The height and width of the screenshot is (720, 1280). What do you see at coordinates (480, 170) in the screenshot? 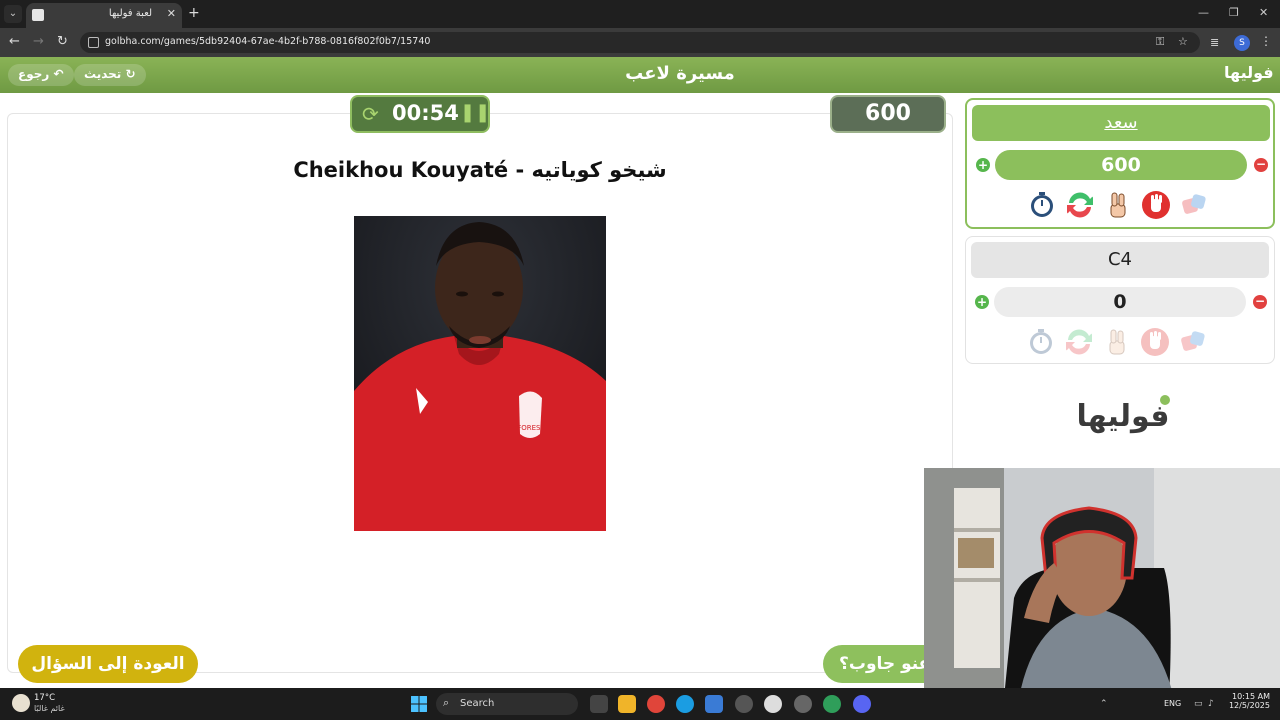
I see `player-name-heading: Cheikhou Kouyaté - شيخو كوياتيه` at bounding box center [480, 170].